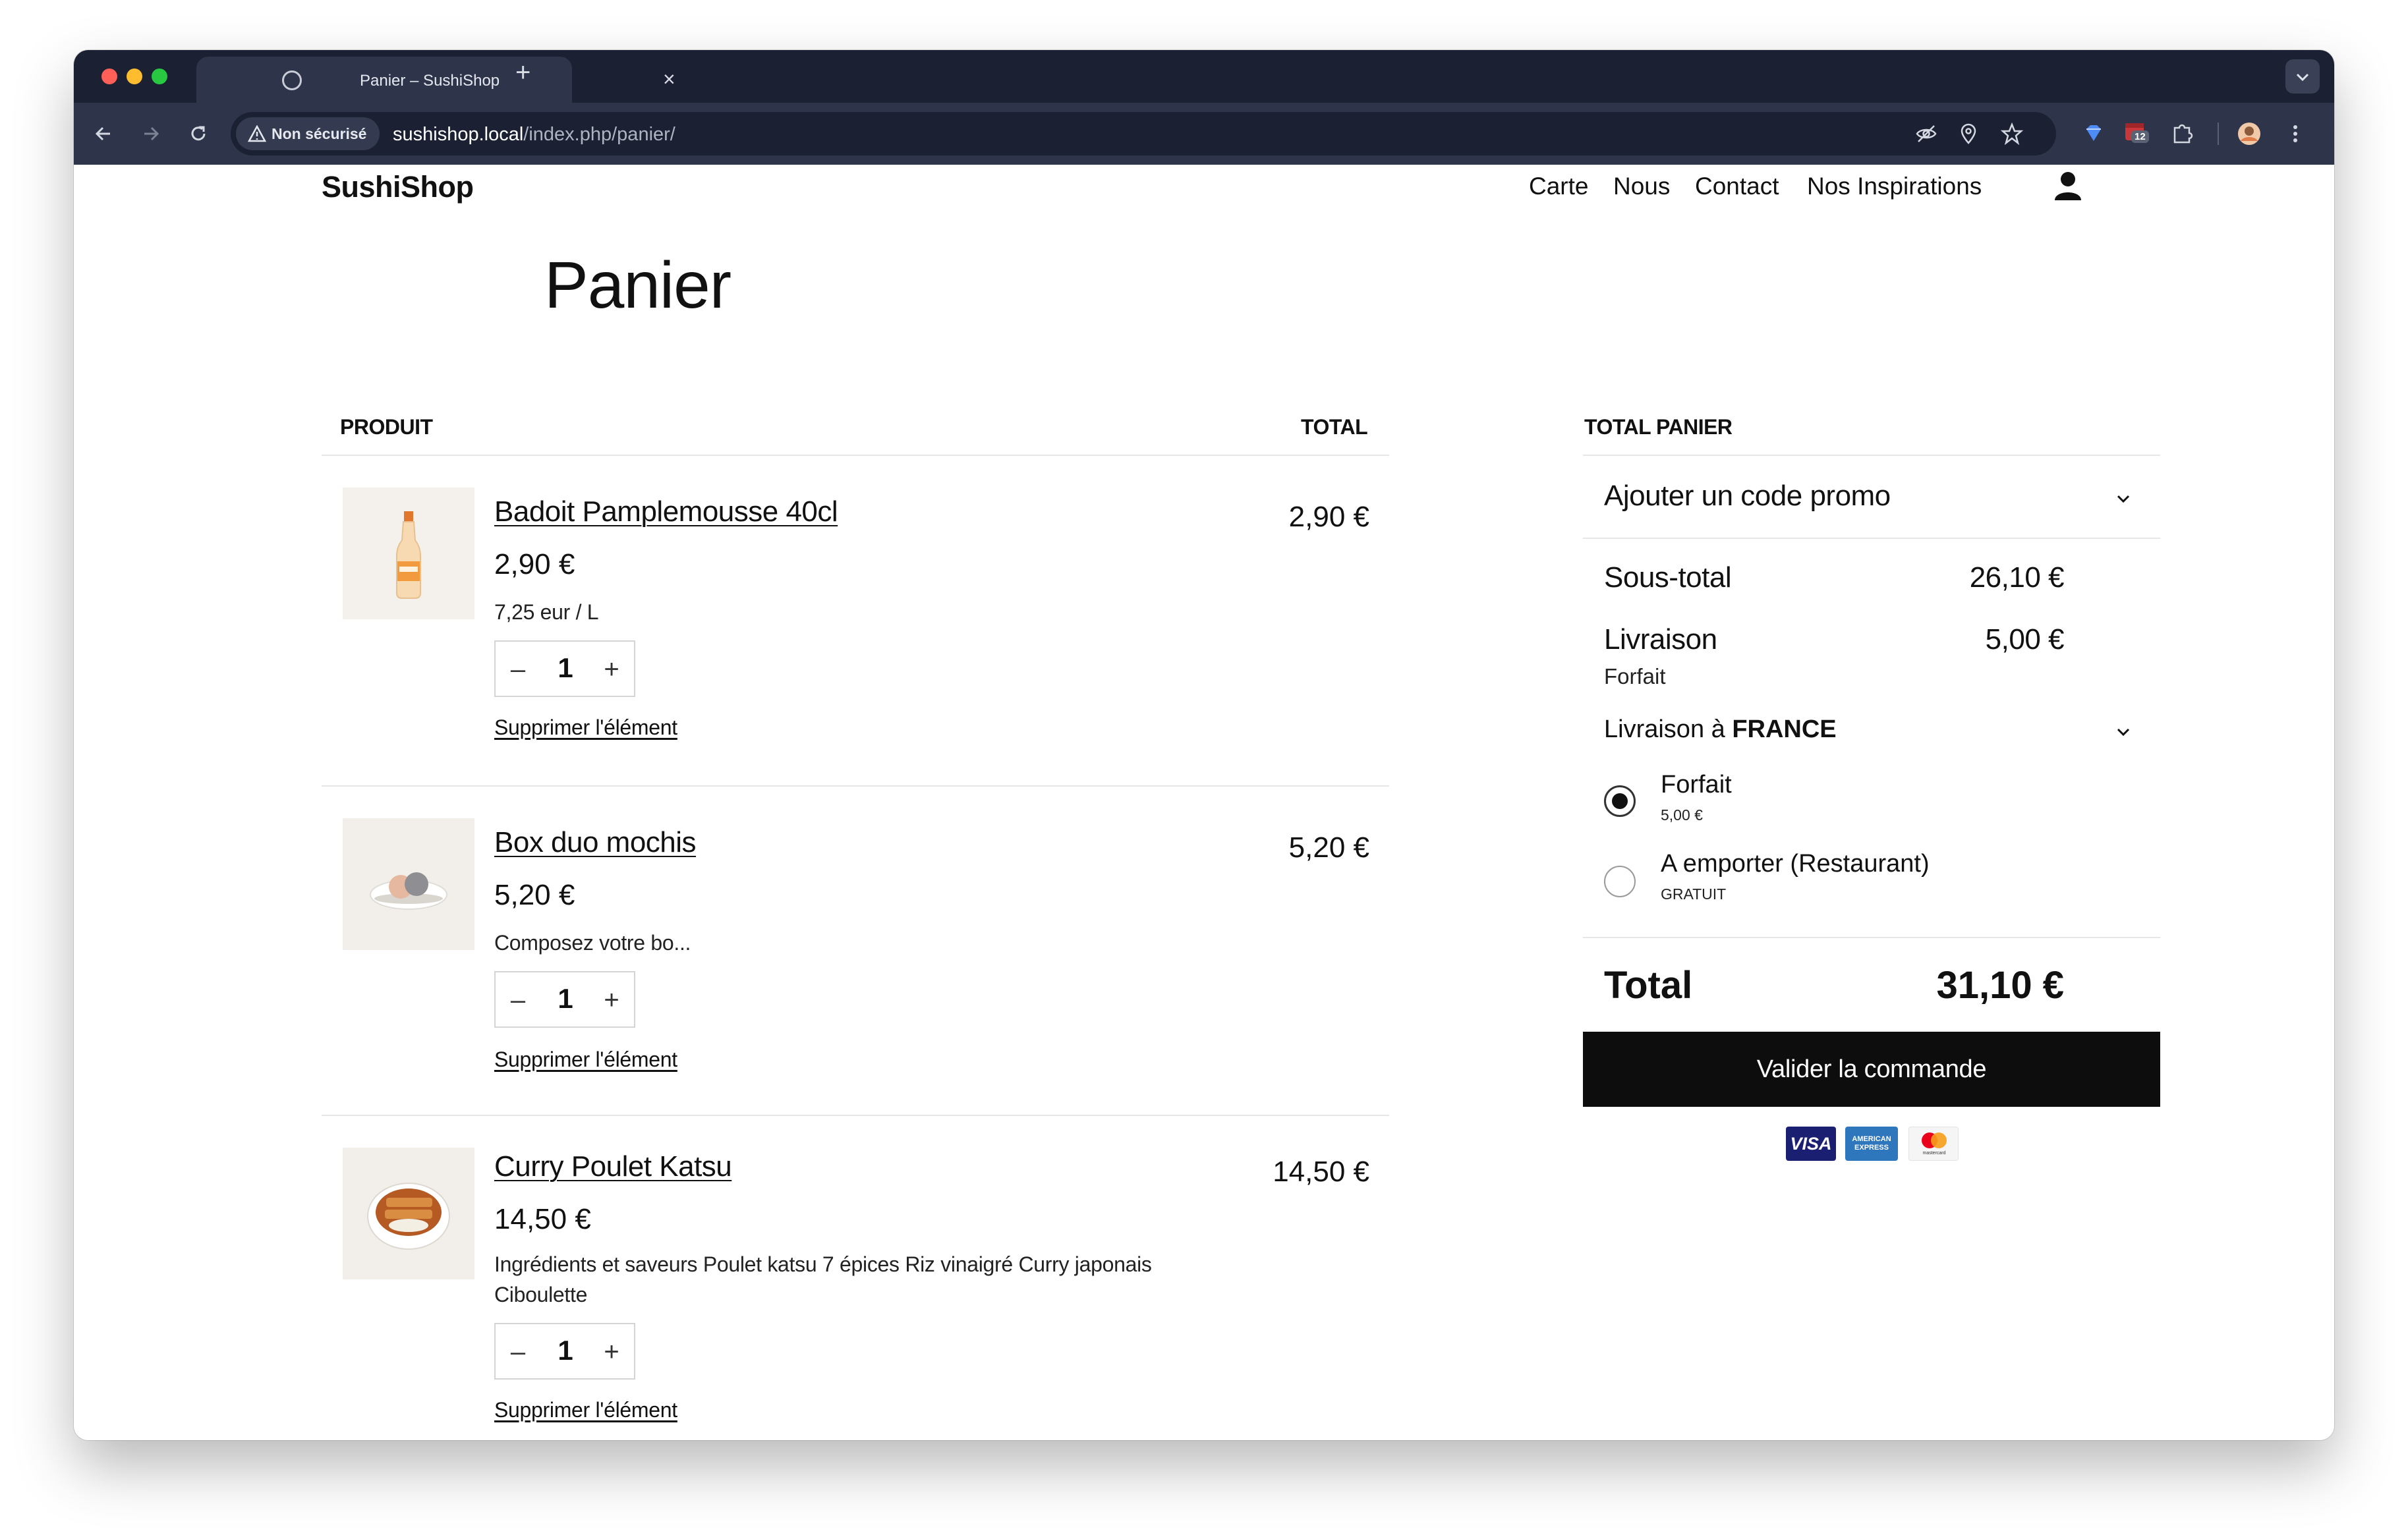 This screenshot has height=1539, width=2408. Describe the element at coordinates (1682, 815) in the screenshot. I see `shipping-option-price: 5,00 €` at that location.